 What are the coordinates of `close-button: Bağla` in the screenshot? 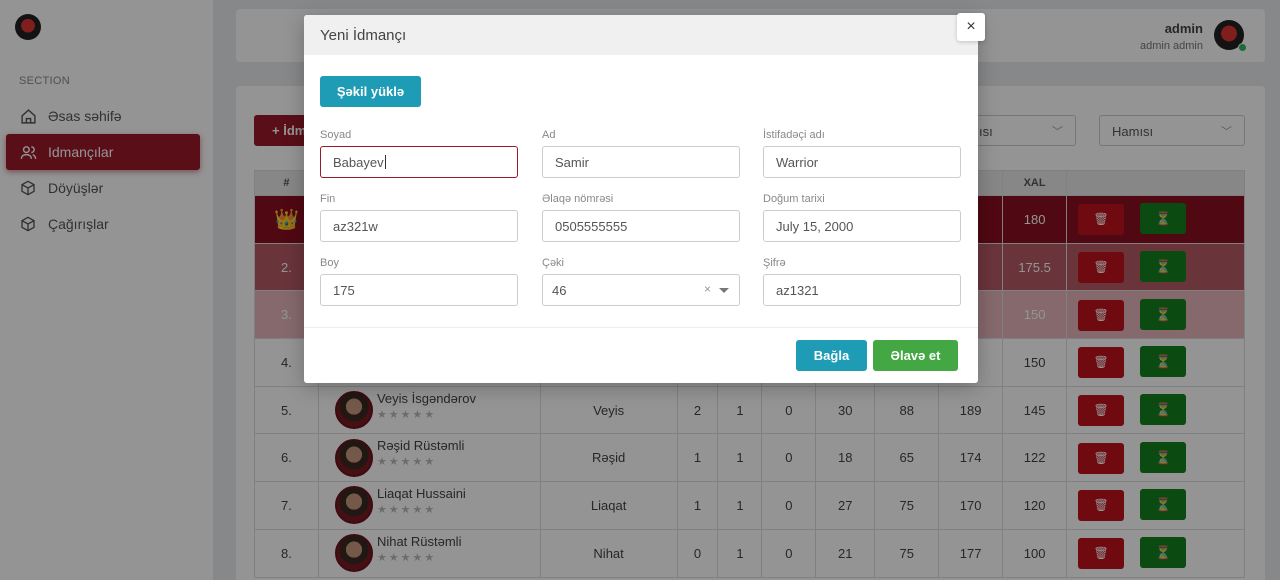 It's located at (831, 355).